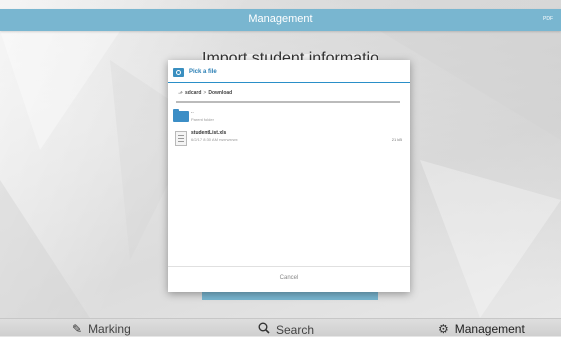 The width and height of the screenshot is (561, 337). Describe the element at coordinates (289, 82) in the screenshot. I see `header-divider` at that location.